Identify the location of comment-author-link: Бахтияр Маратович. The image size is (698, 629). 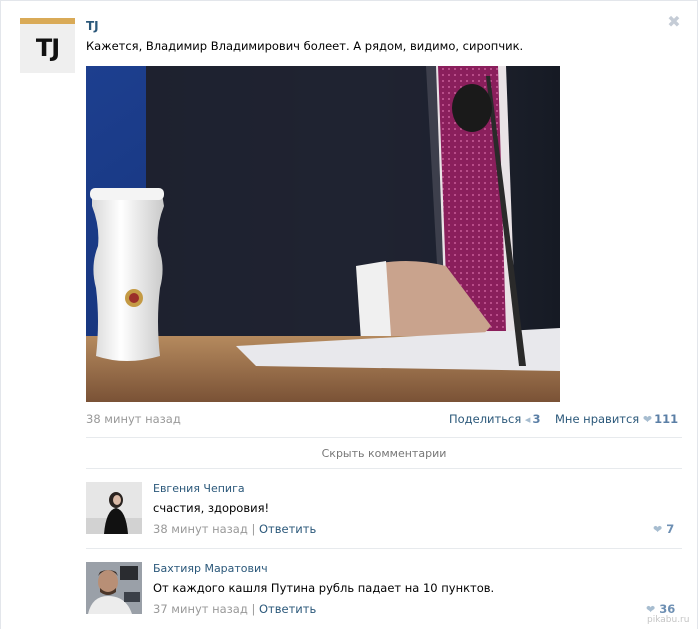
(210, 568).